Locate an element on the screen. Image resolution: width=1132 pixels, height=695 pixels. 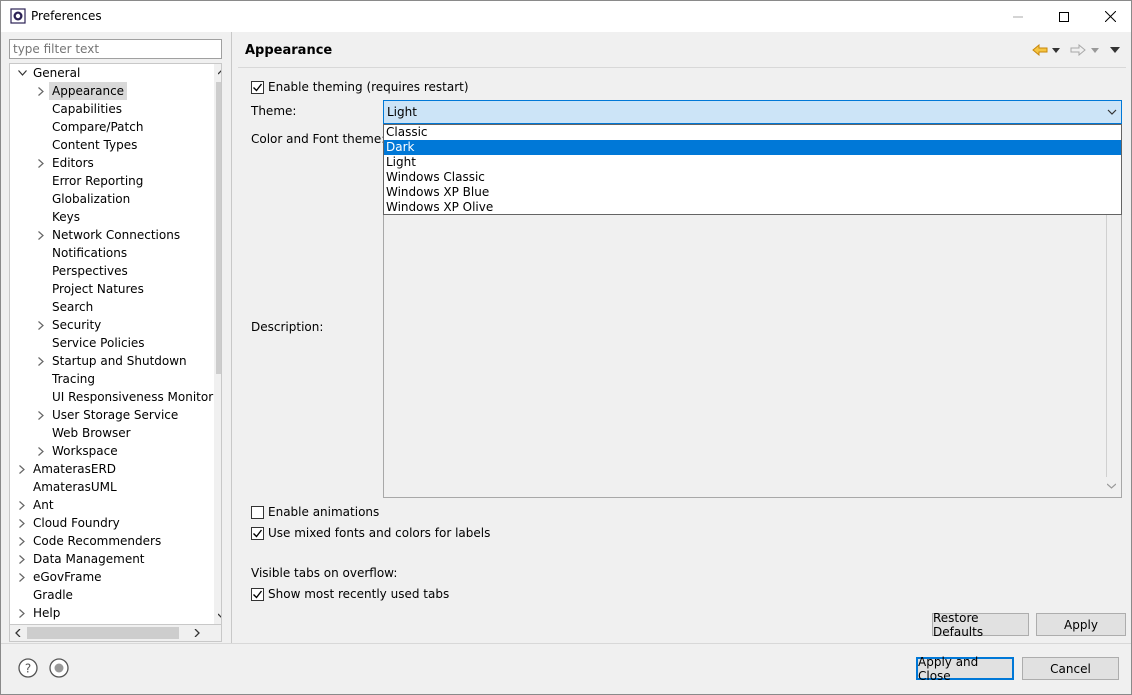
visible-tabs-label: Visible tabs on overflow: is located at coordinates (324, 573).